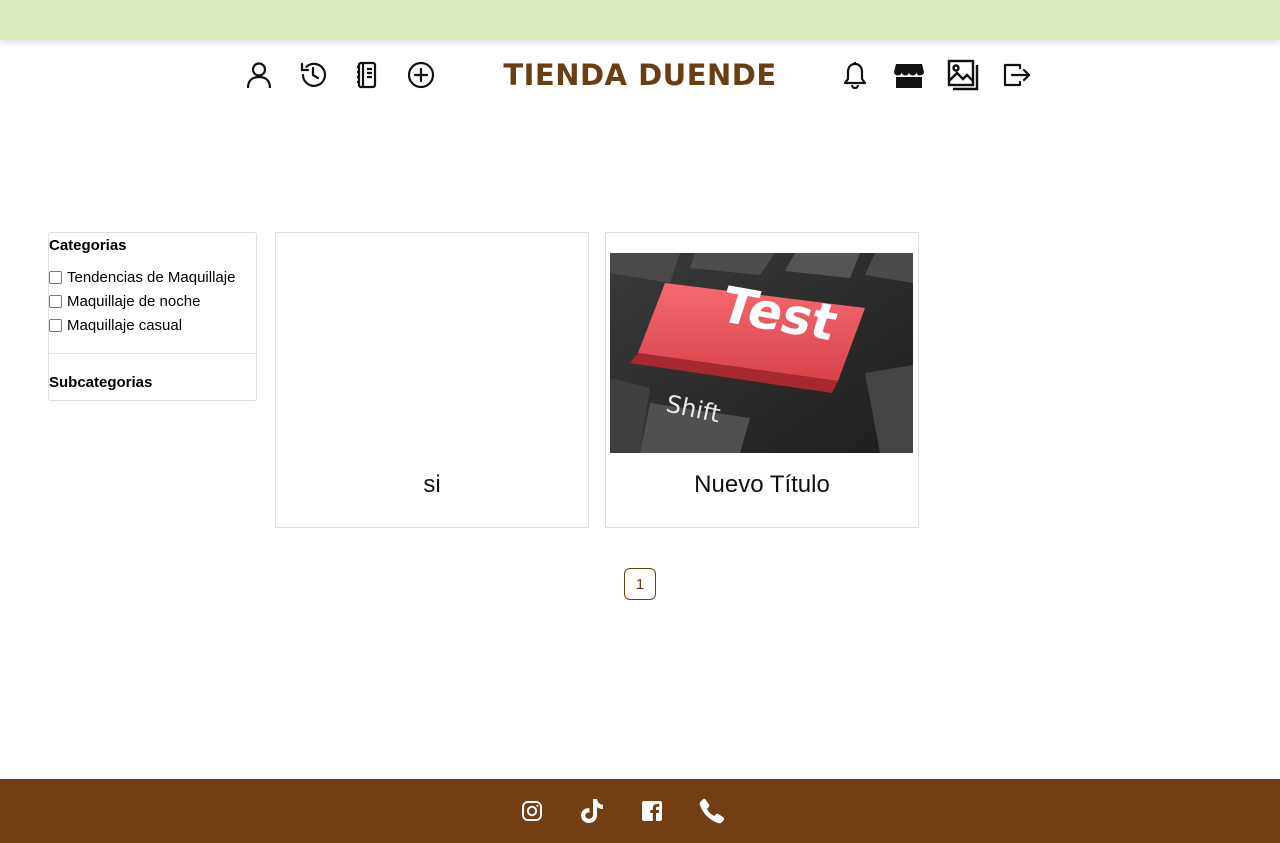 The width and height of the screenshot is (1280, 843). Describe the element at coordinates (101, 382) in the screenshot. I see `subcategories-title: Subcategorias` at that location.